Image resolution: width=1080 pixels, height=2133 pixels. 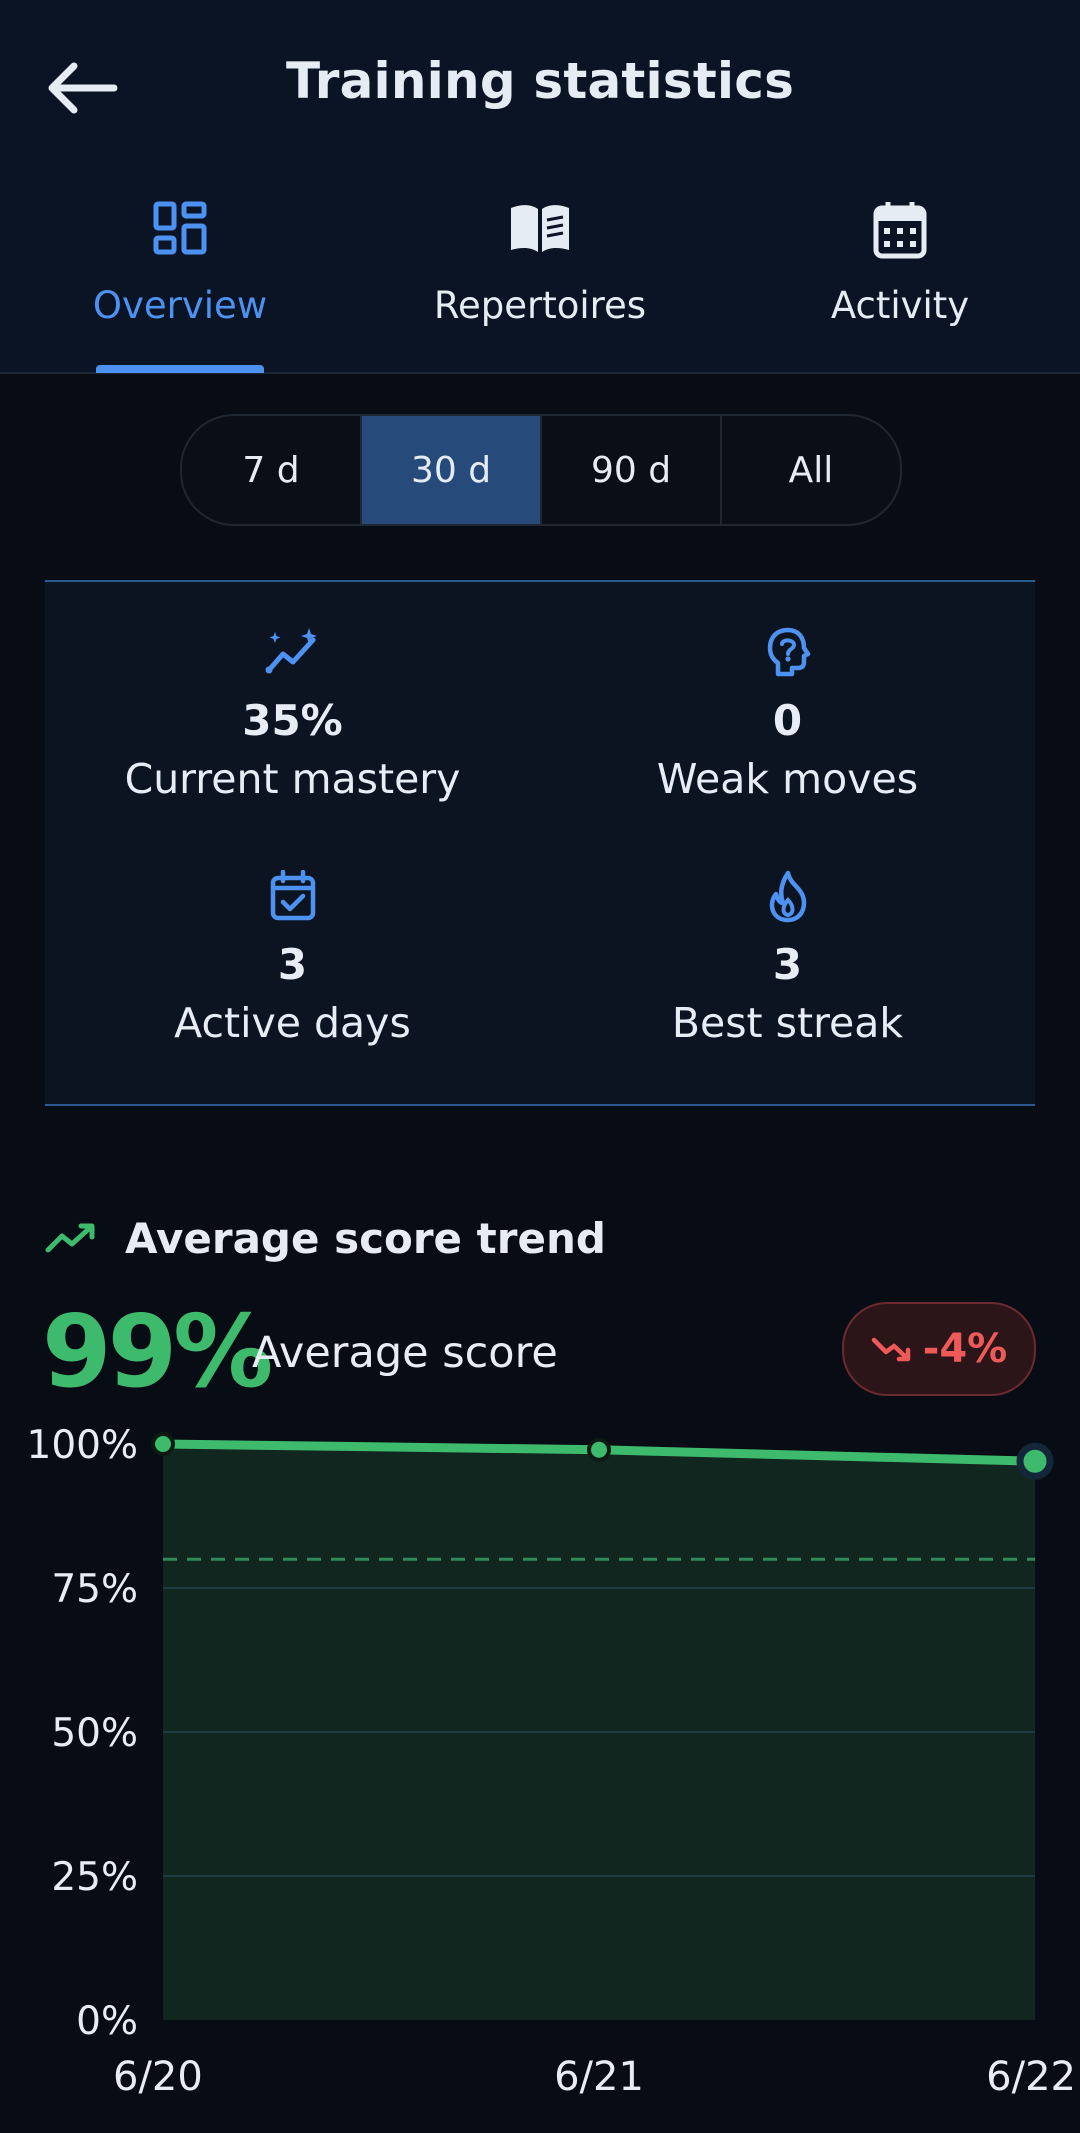 I want to click on active-tab-indicator, so click(x=180, y=369).